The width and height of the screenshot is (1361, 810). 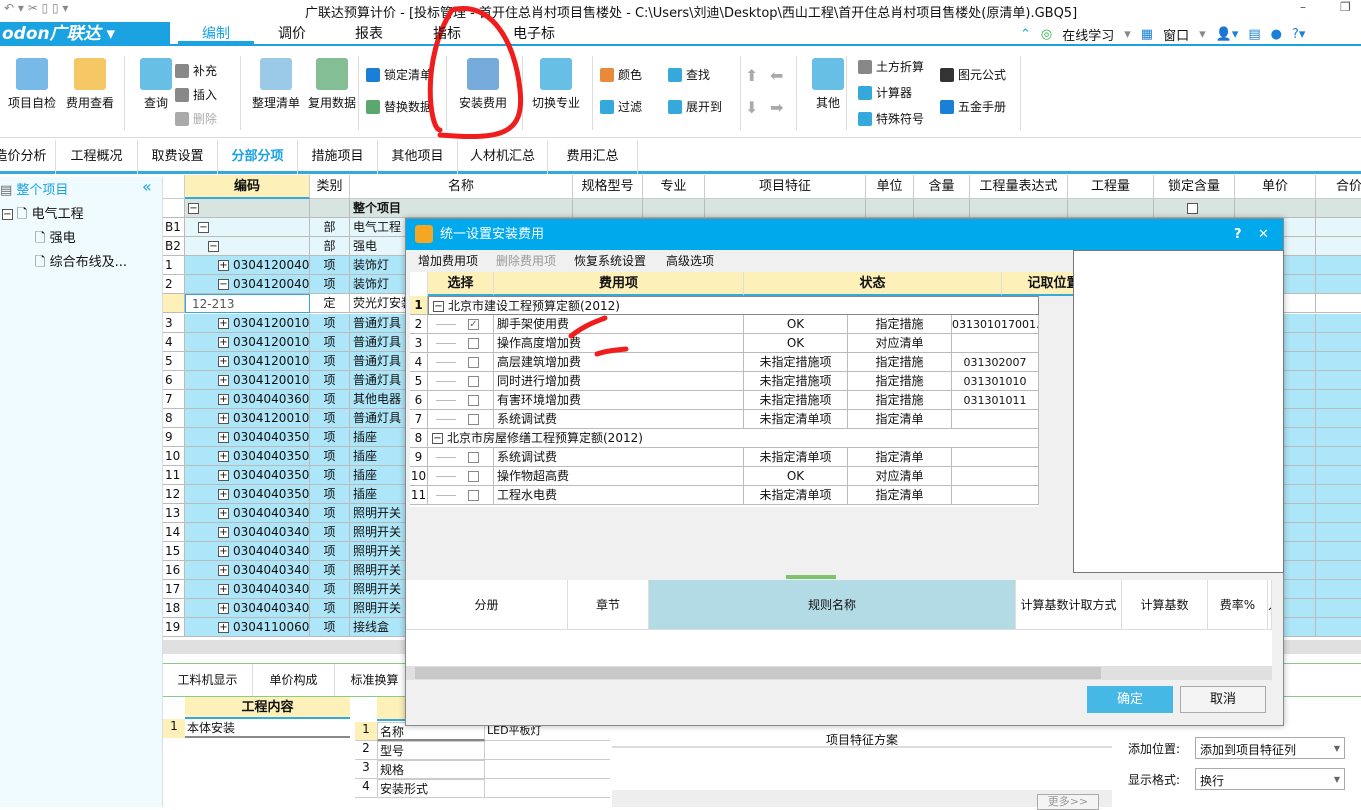 I want to click on status-cell: OK, so click(x=796, y=343).